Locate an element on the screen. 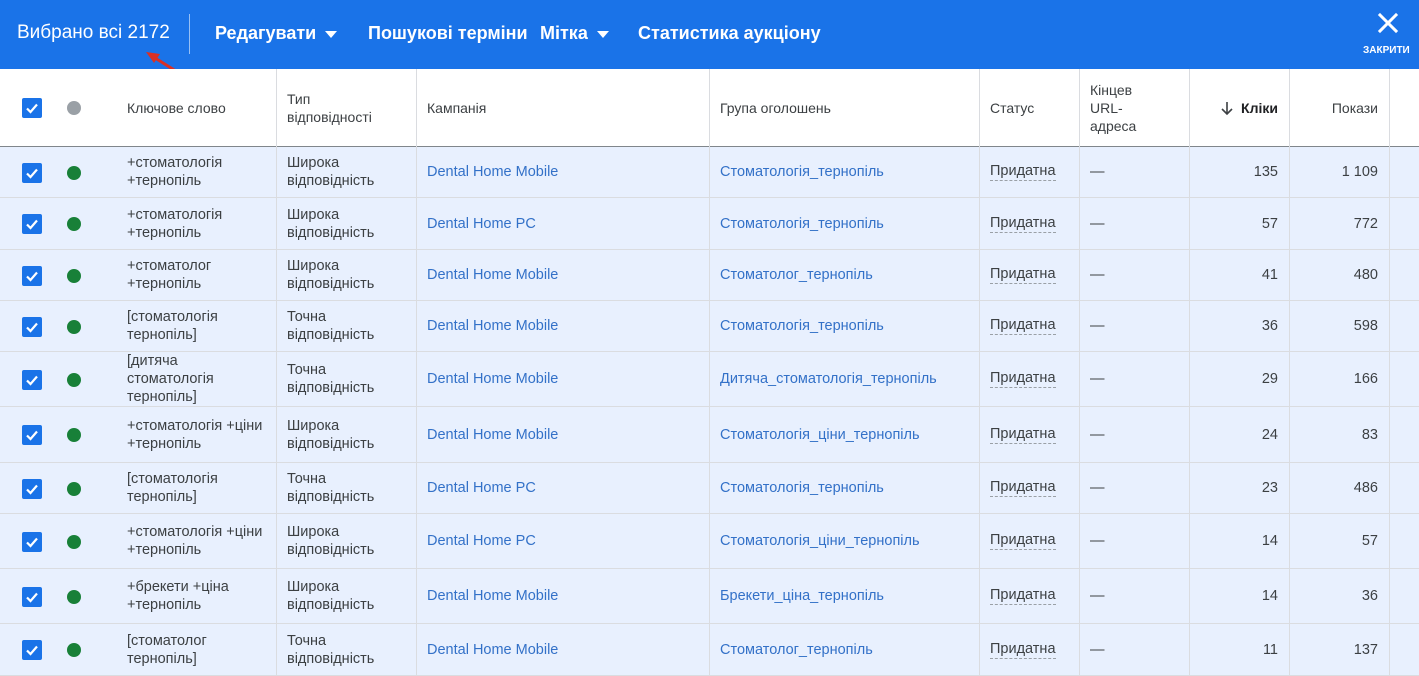  label-menu-button: Мітка is located at coordinates (574, 33).